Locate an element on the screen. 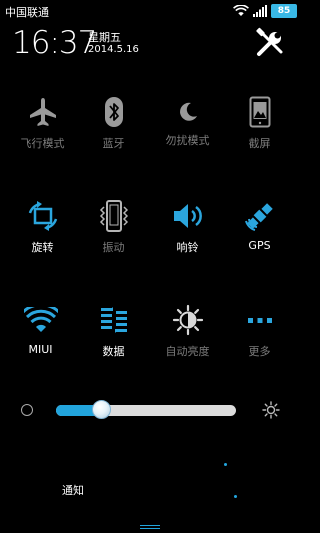  brightness-track is located at coordinates (146, 410).